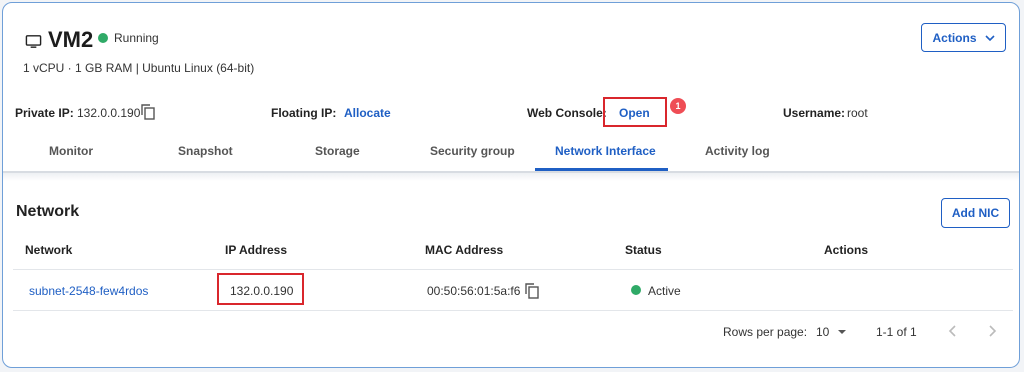 The image size is (1024, 372). What do you see at coordinates (664, 291) in the screenshot?
I see `status-cell: Active` at bounding box center [664, 291].